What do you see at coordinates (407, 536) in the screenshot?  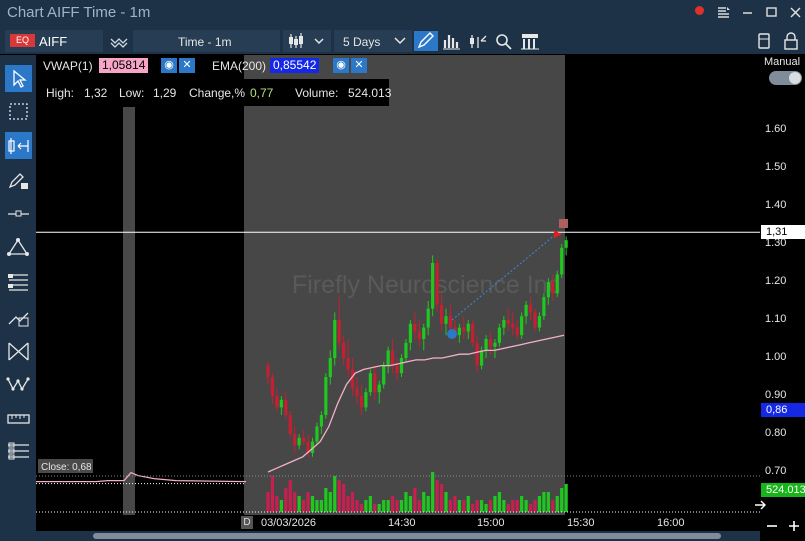 I see `scrollbar-thumb` at bounding box center [407, 536].